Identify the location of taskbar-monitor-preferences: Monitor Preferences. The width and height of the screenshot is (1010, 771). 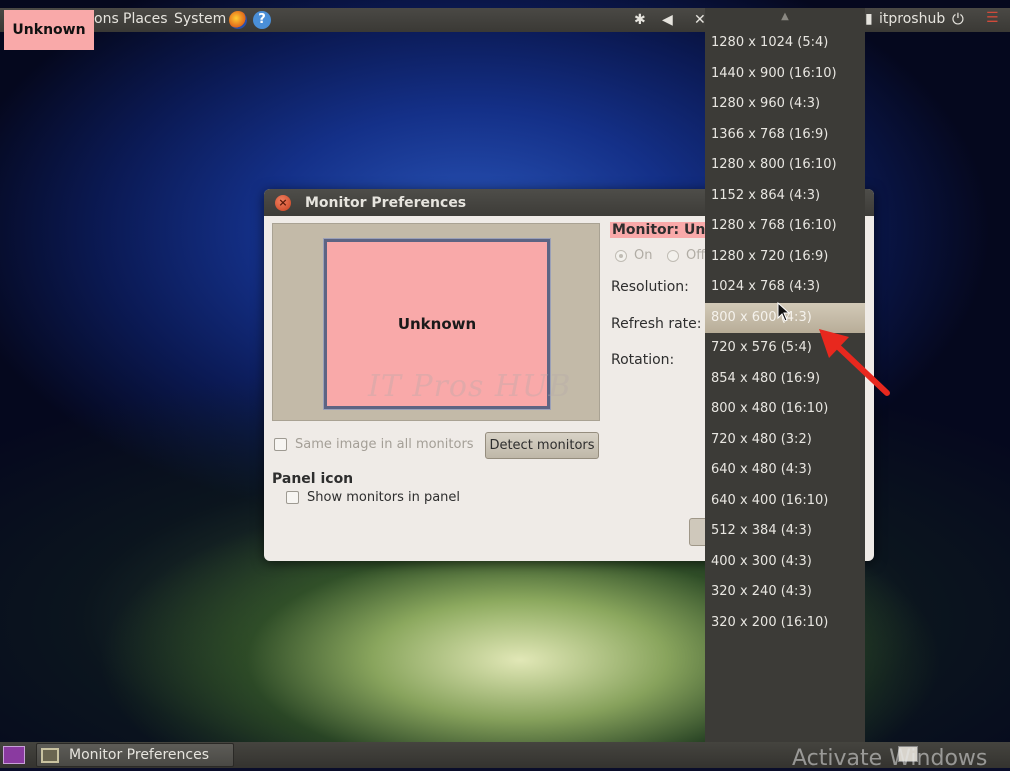
(135, 755).